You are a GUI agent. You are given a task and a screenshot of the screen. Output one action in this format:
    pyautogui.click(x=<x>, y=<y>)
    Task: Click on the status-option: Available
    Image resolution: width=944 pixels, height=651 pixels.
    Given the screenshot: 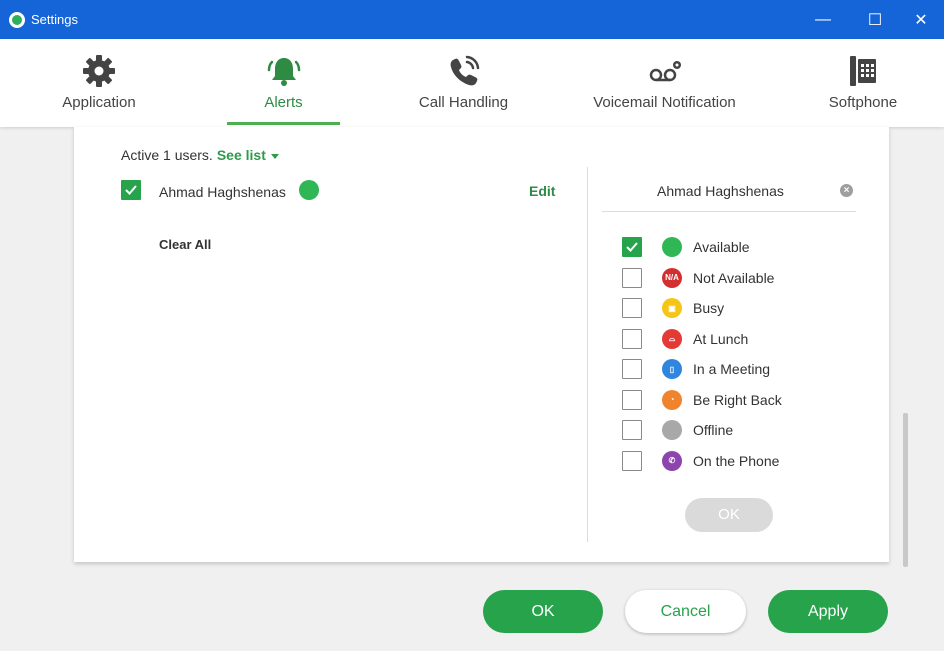 What is the action you would take?
    pyautogui.click(x=732, y=247)
    